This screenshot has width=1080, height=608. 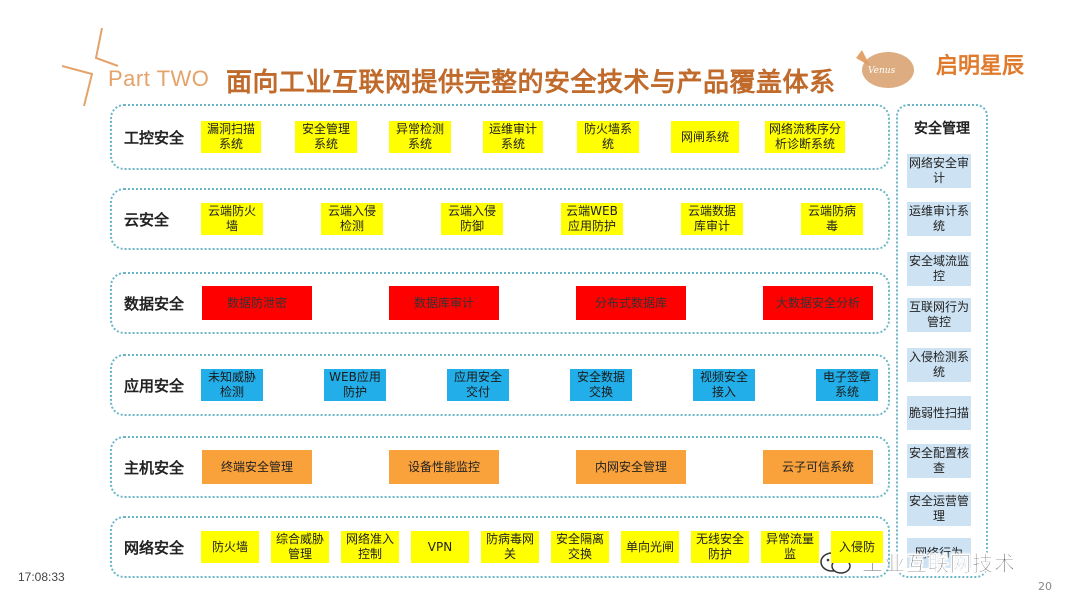 I want to click on product-cell: 防火墙系统, so click(x=608, y=137).